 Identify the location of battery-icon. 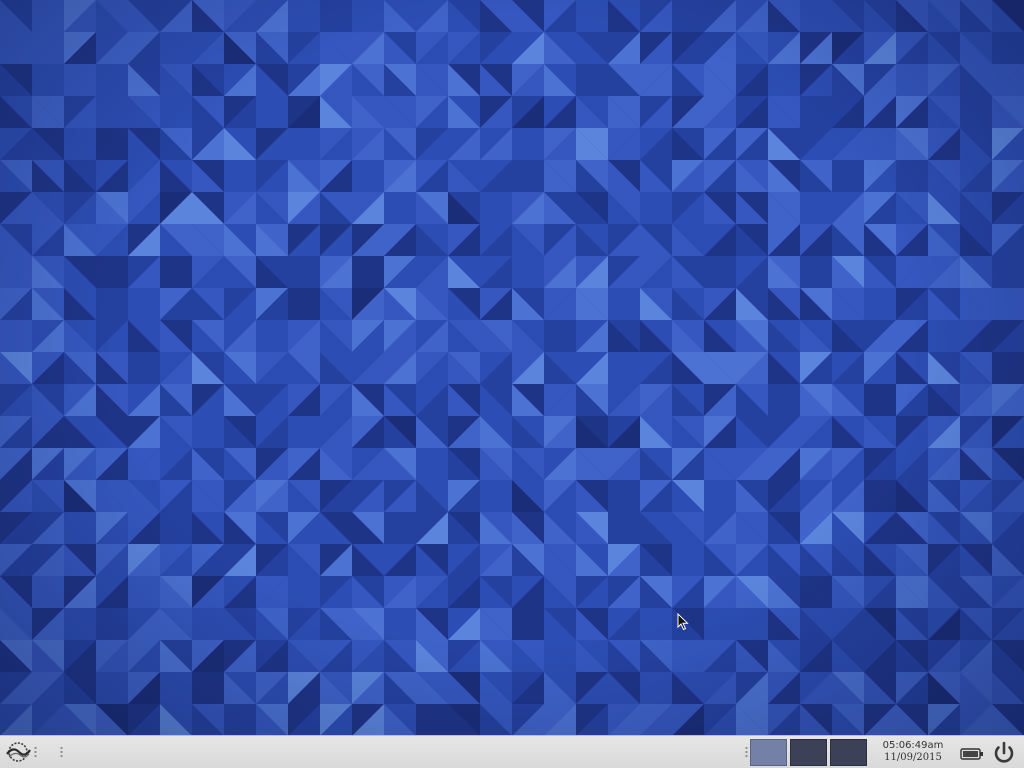
(971, 754).